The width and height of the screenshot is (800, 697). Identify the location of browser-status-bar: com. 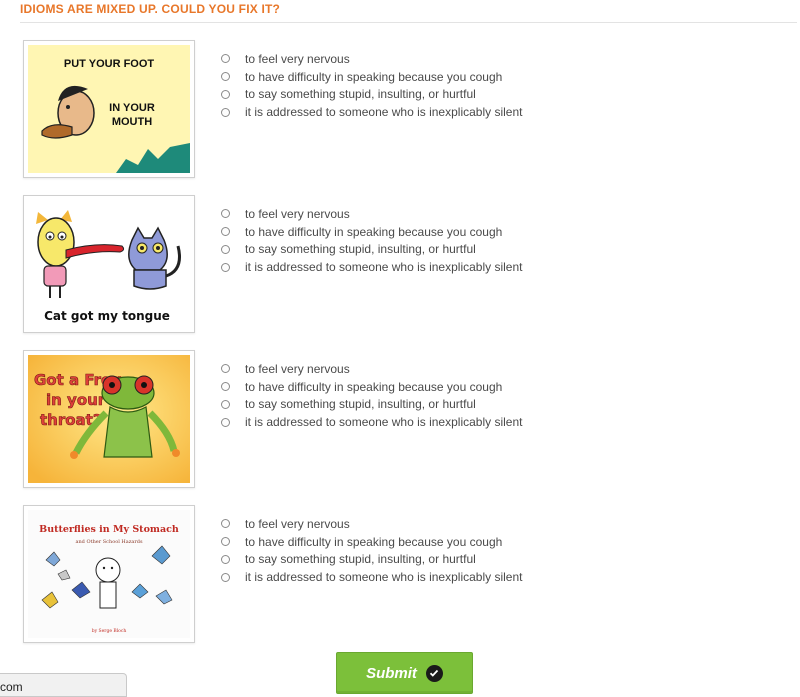
(63, 685).